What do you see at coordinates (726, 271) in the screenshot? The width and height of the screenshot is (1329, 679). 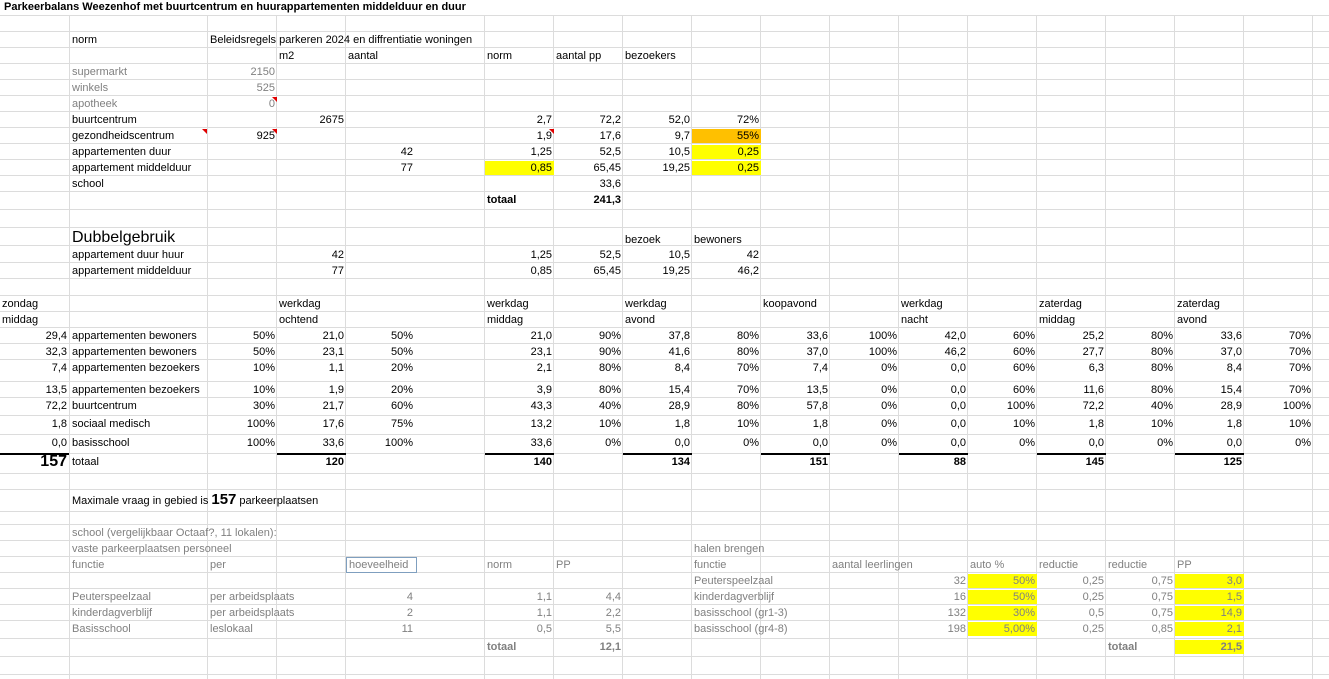 I see `dubbel-row-bew: 46,2` at bounding box center [726, 271].